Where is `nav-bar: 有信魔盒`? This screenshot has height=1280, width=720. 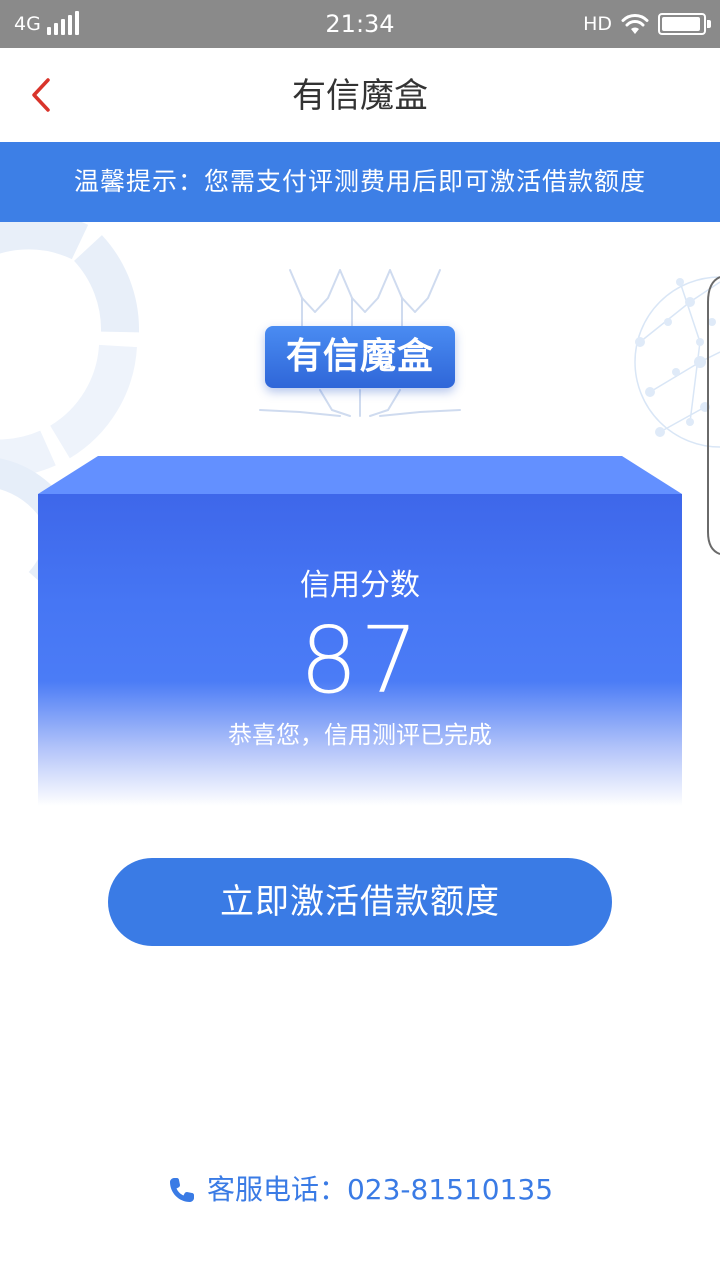 nav-bar: 有信魔盒 is located at coordinates (360, 95).